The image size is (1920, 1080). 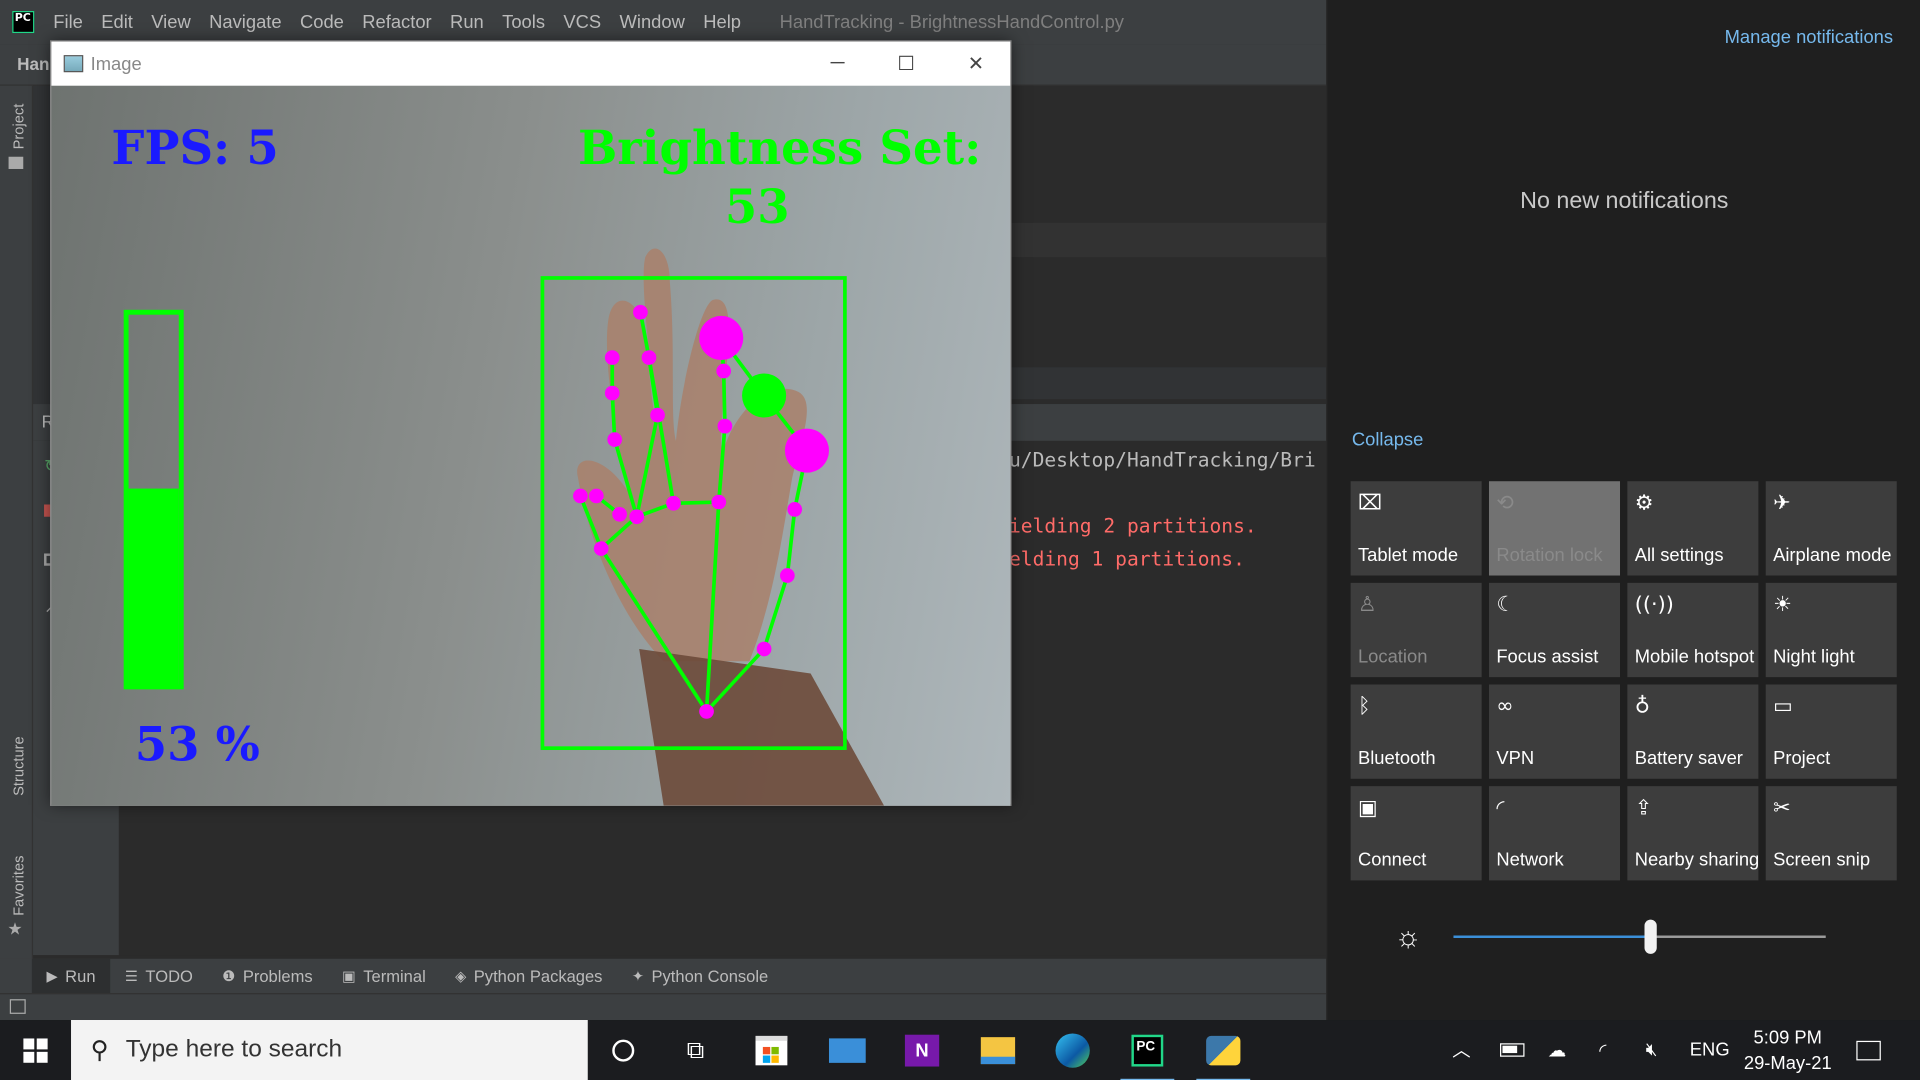 I want to click on brightness-slider, so click(x=1639, y=936).